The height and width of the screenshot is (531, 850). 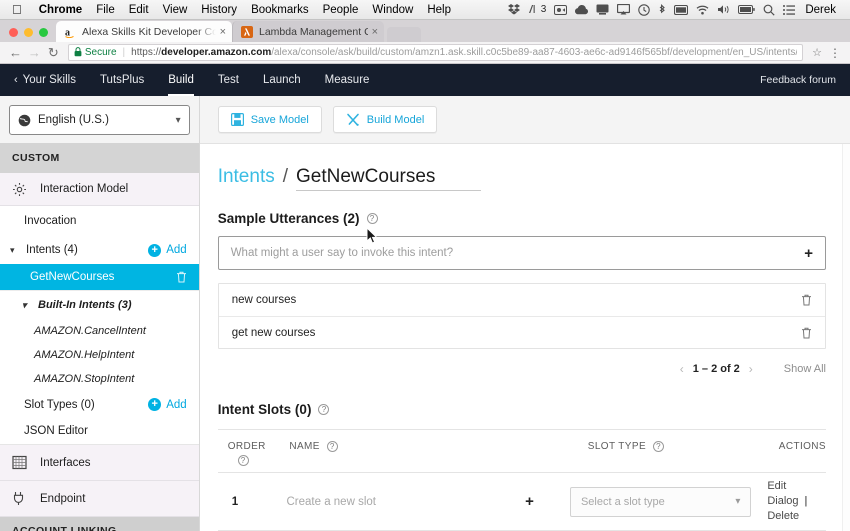 What do you see at coordinates (389, 178) in the screenshot?
I see `intent-name-field: GetNewCourses` at bounding box center [389, 178].